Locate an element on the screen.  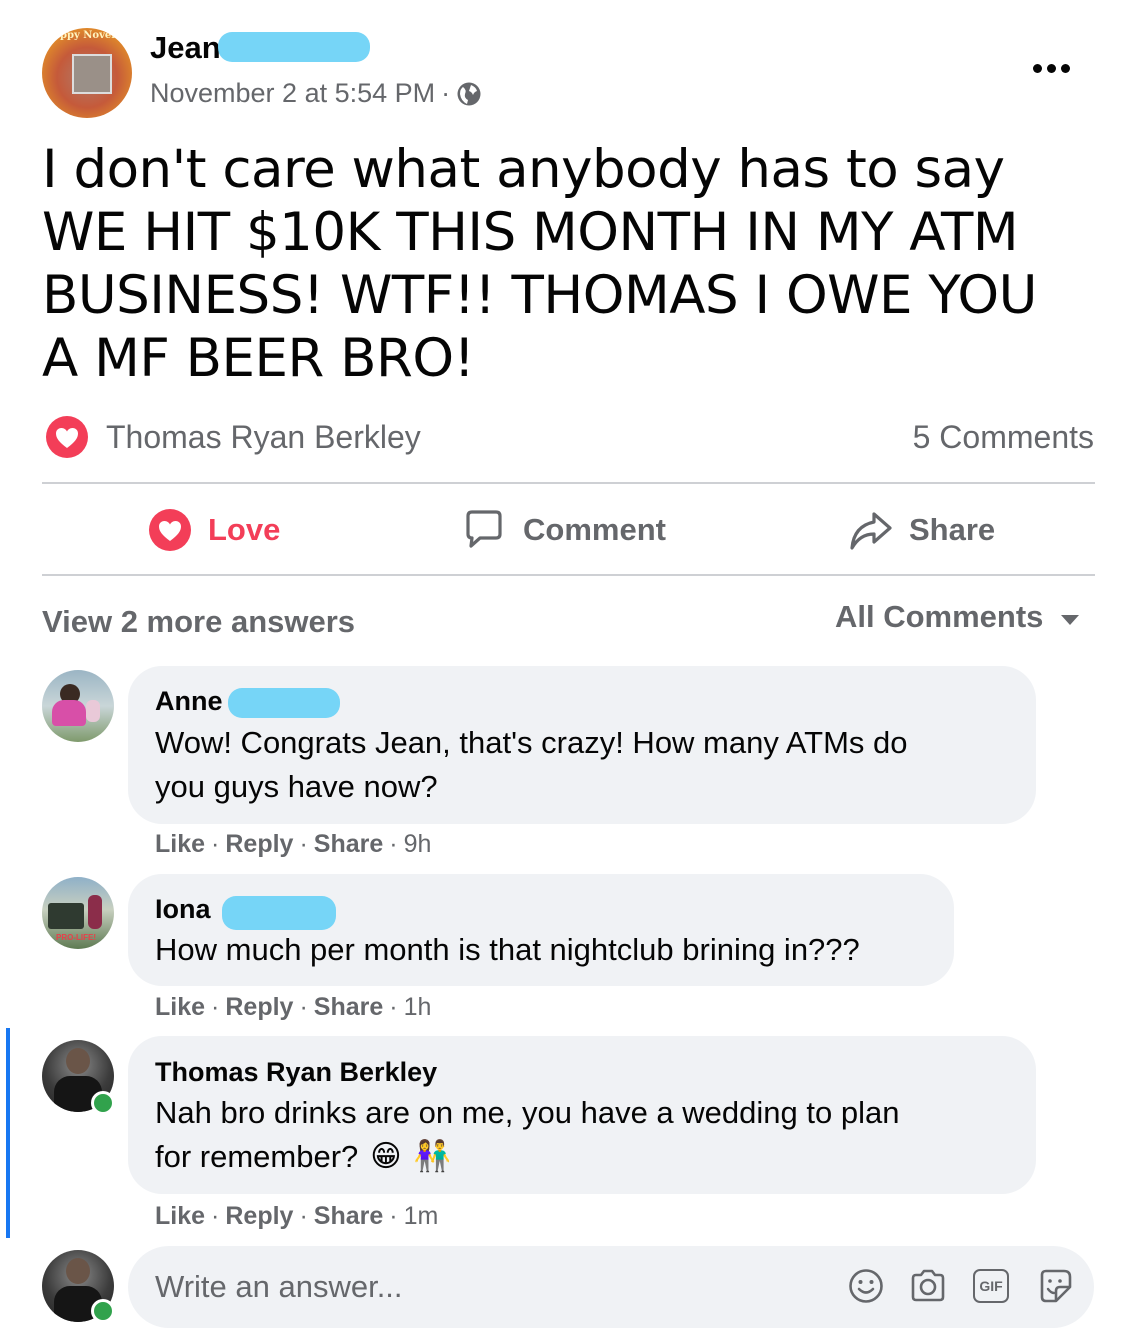
avatar-figure is located at coordinates (95, 912).